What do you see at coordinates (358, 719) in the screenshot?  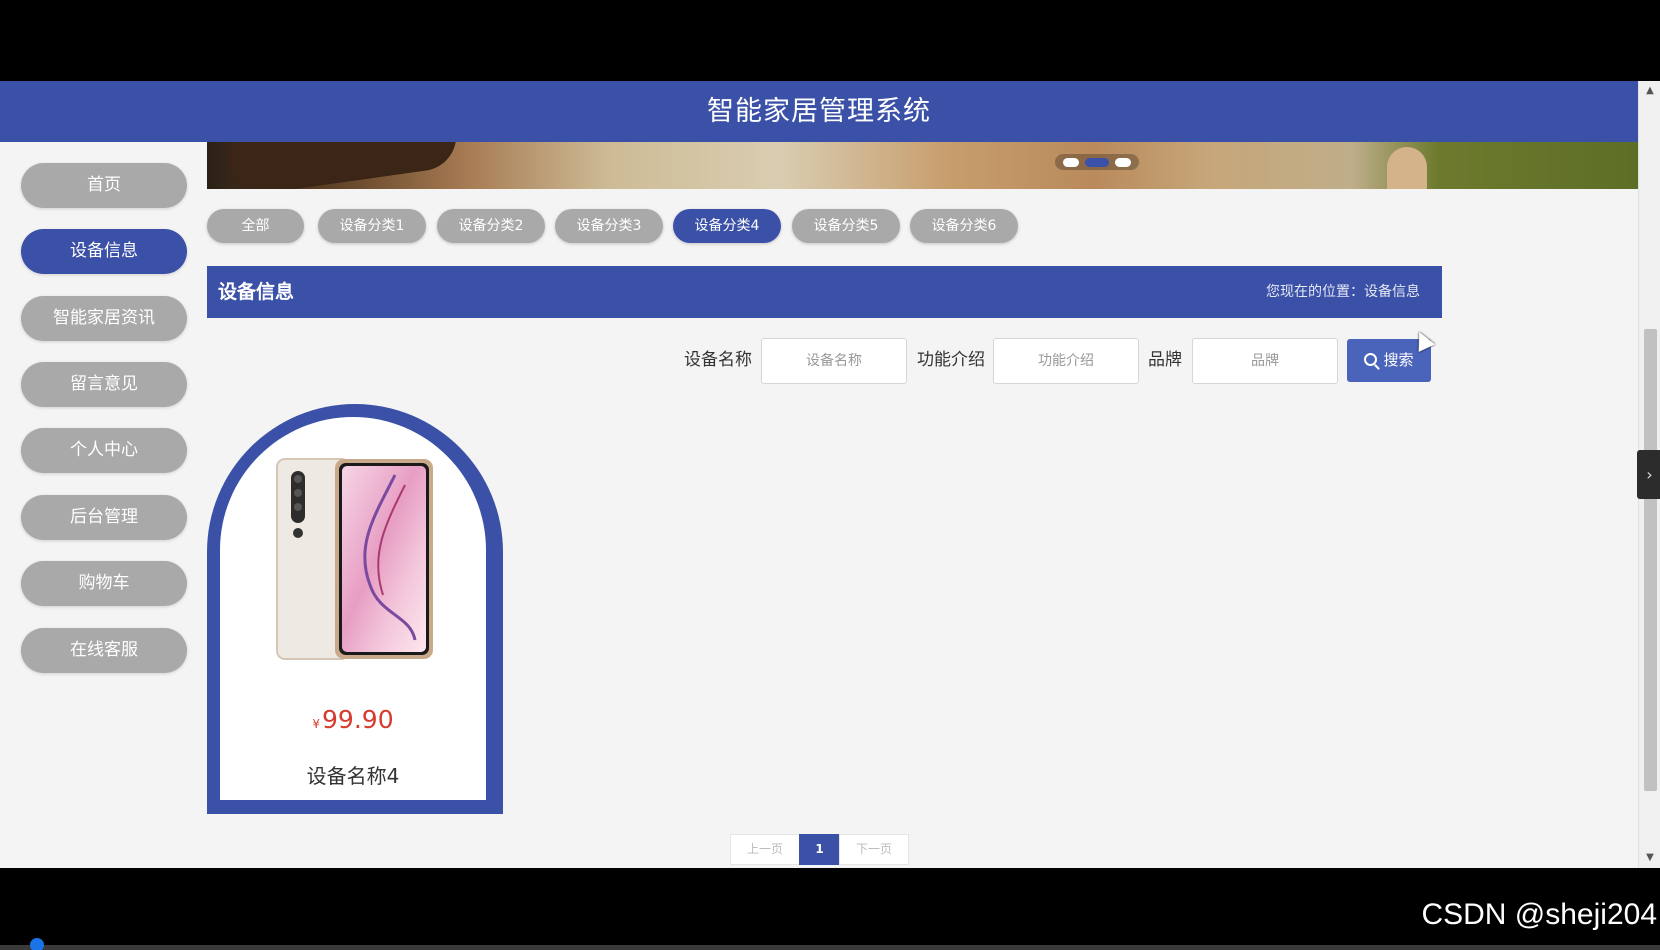 I see `price-value: 99.90` at bounding box center [358, 719].